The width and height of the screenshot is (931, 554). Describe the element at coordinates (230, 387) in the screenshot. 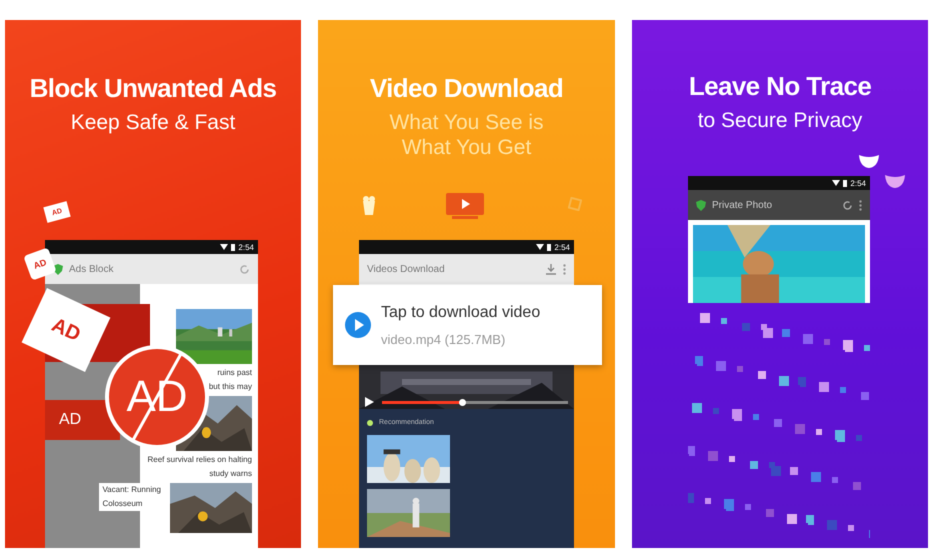

I see `article-title: but this may` at that location.